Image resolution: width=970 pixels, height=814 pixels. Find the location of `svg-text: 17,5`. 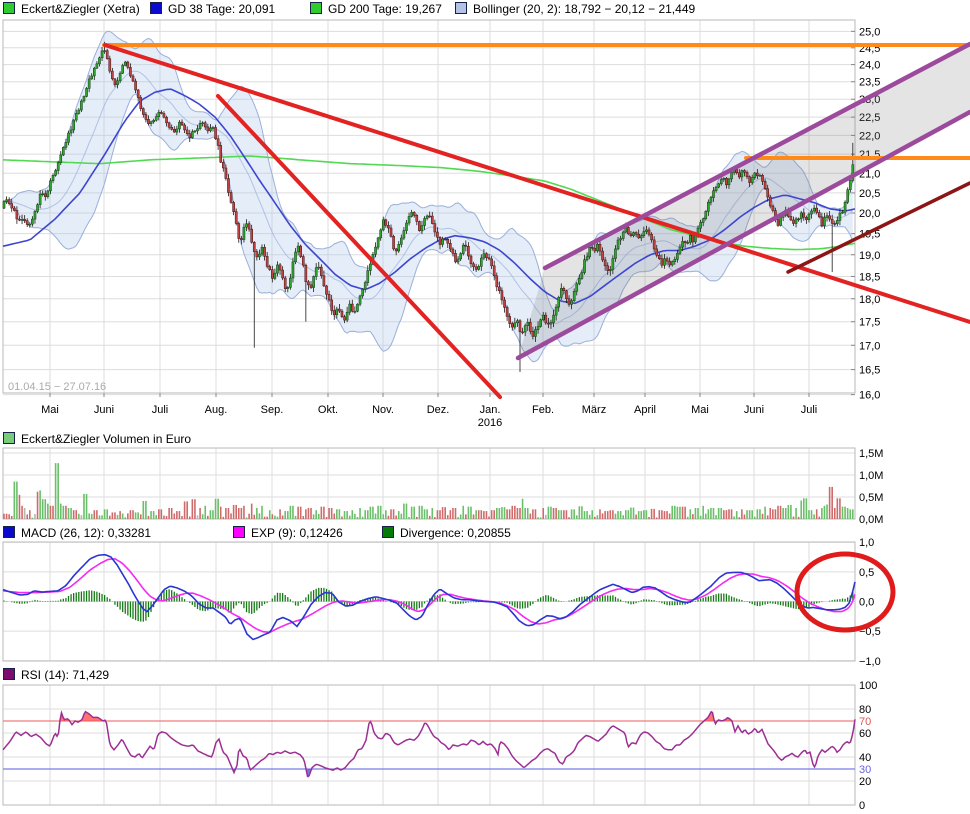

svg-text: 17,5 is located at coordinates (869, 323).